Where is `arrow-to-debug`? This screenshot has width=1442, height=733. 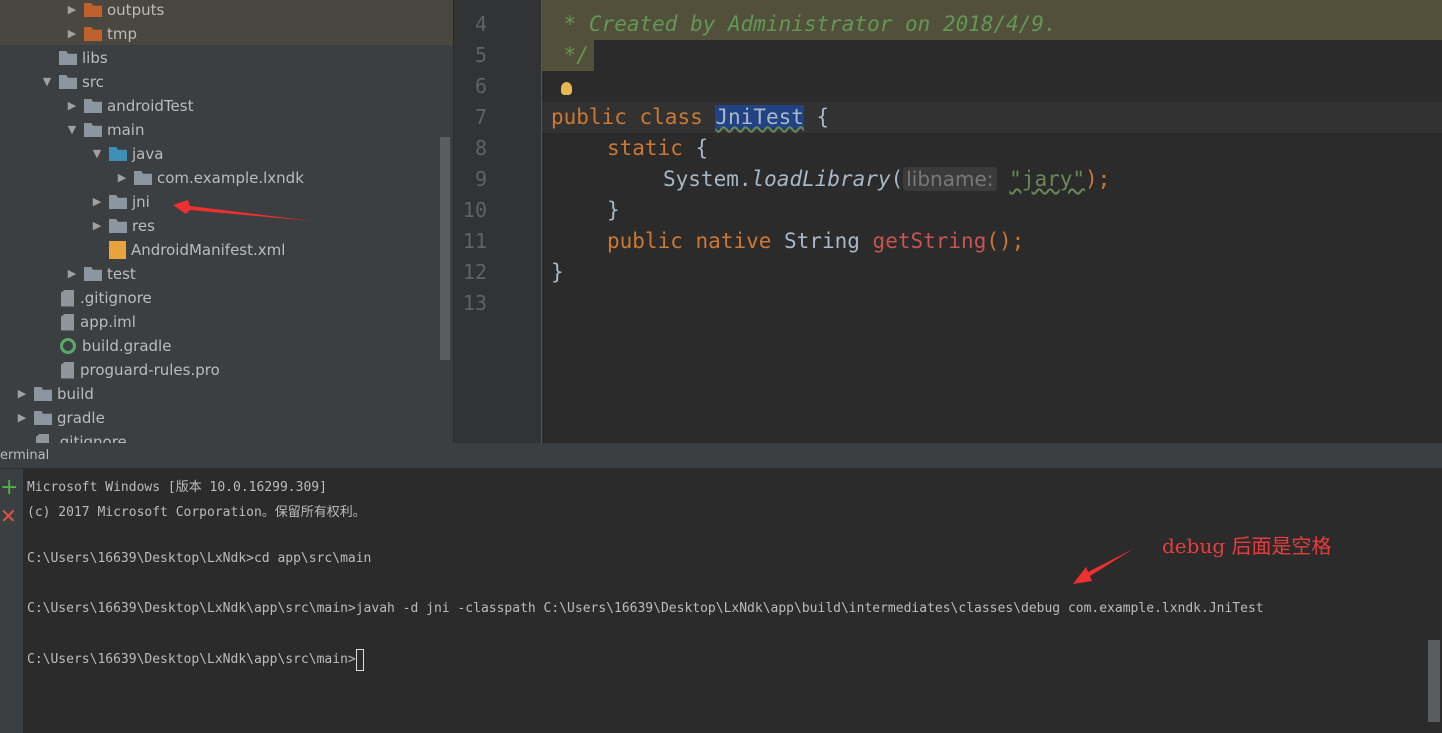
arrow-to-debug is located at coordinates (1103, 566).